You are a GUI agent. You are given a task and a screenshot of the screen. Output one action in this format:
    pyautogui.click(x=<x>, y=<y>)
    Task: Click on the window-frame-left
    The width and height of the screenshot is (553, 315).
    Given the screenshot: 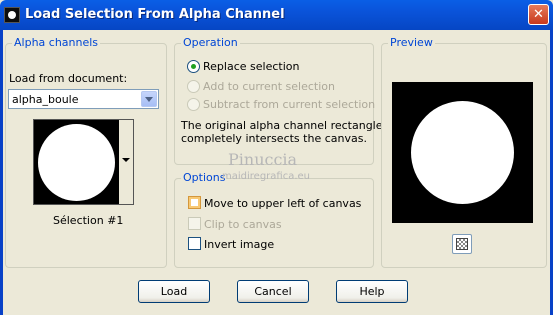 What is the action you would take?
    pyautogui.click(x=1, y=172)
    